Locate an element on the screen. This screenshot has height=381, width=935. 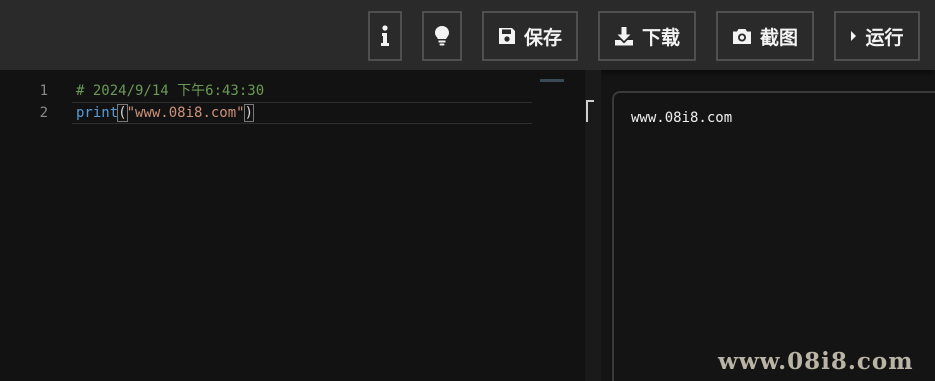
watermark: www.08i8.com is located at coordinates (816, 361).